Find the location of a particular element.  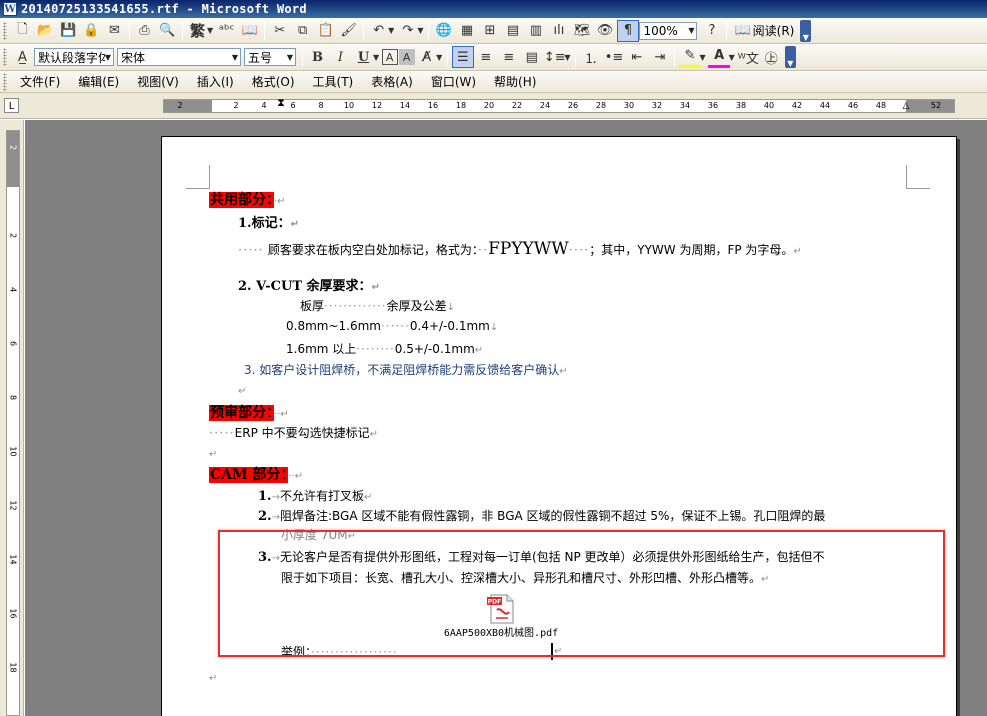

decrease-indent-icon: ⇤ is located at coordinates (637, 57).